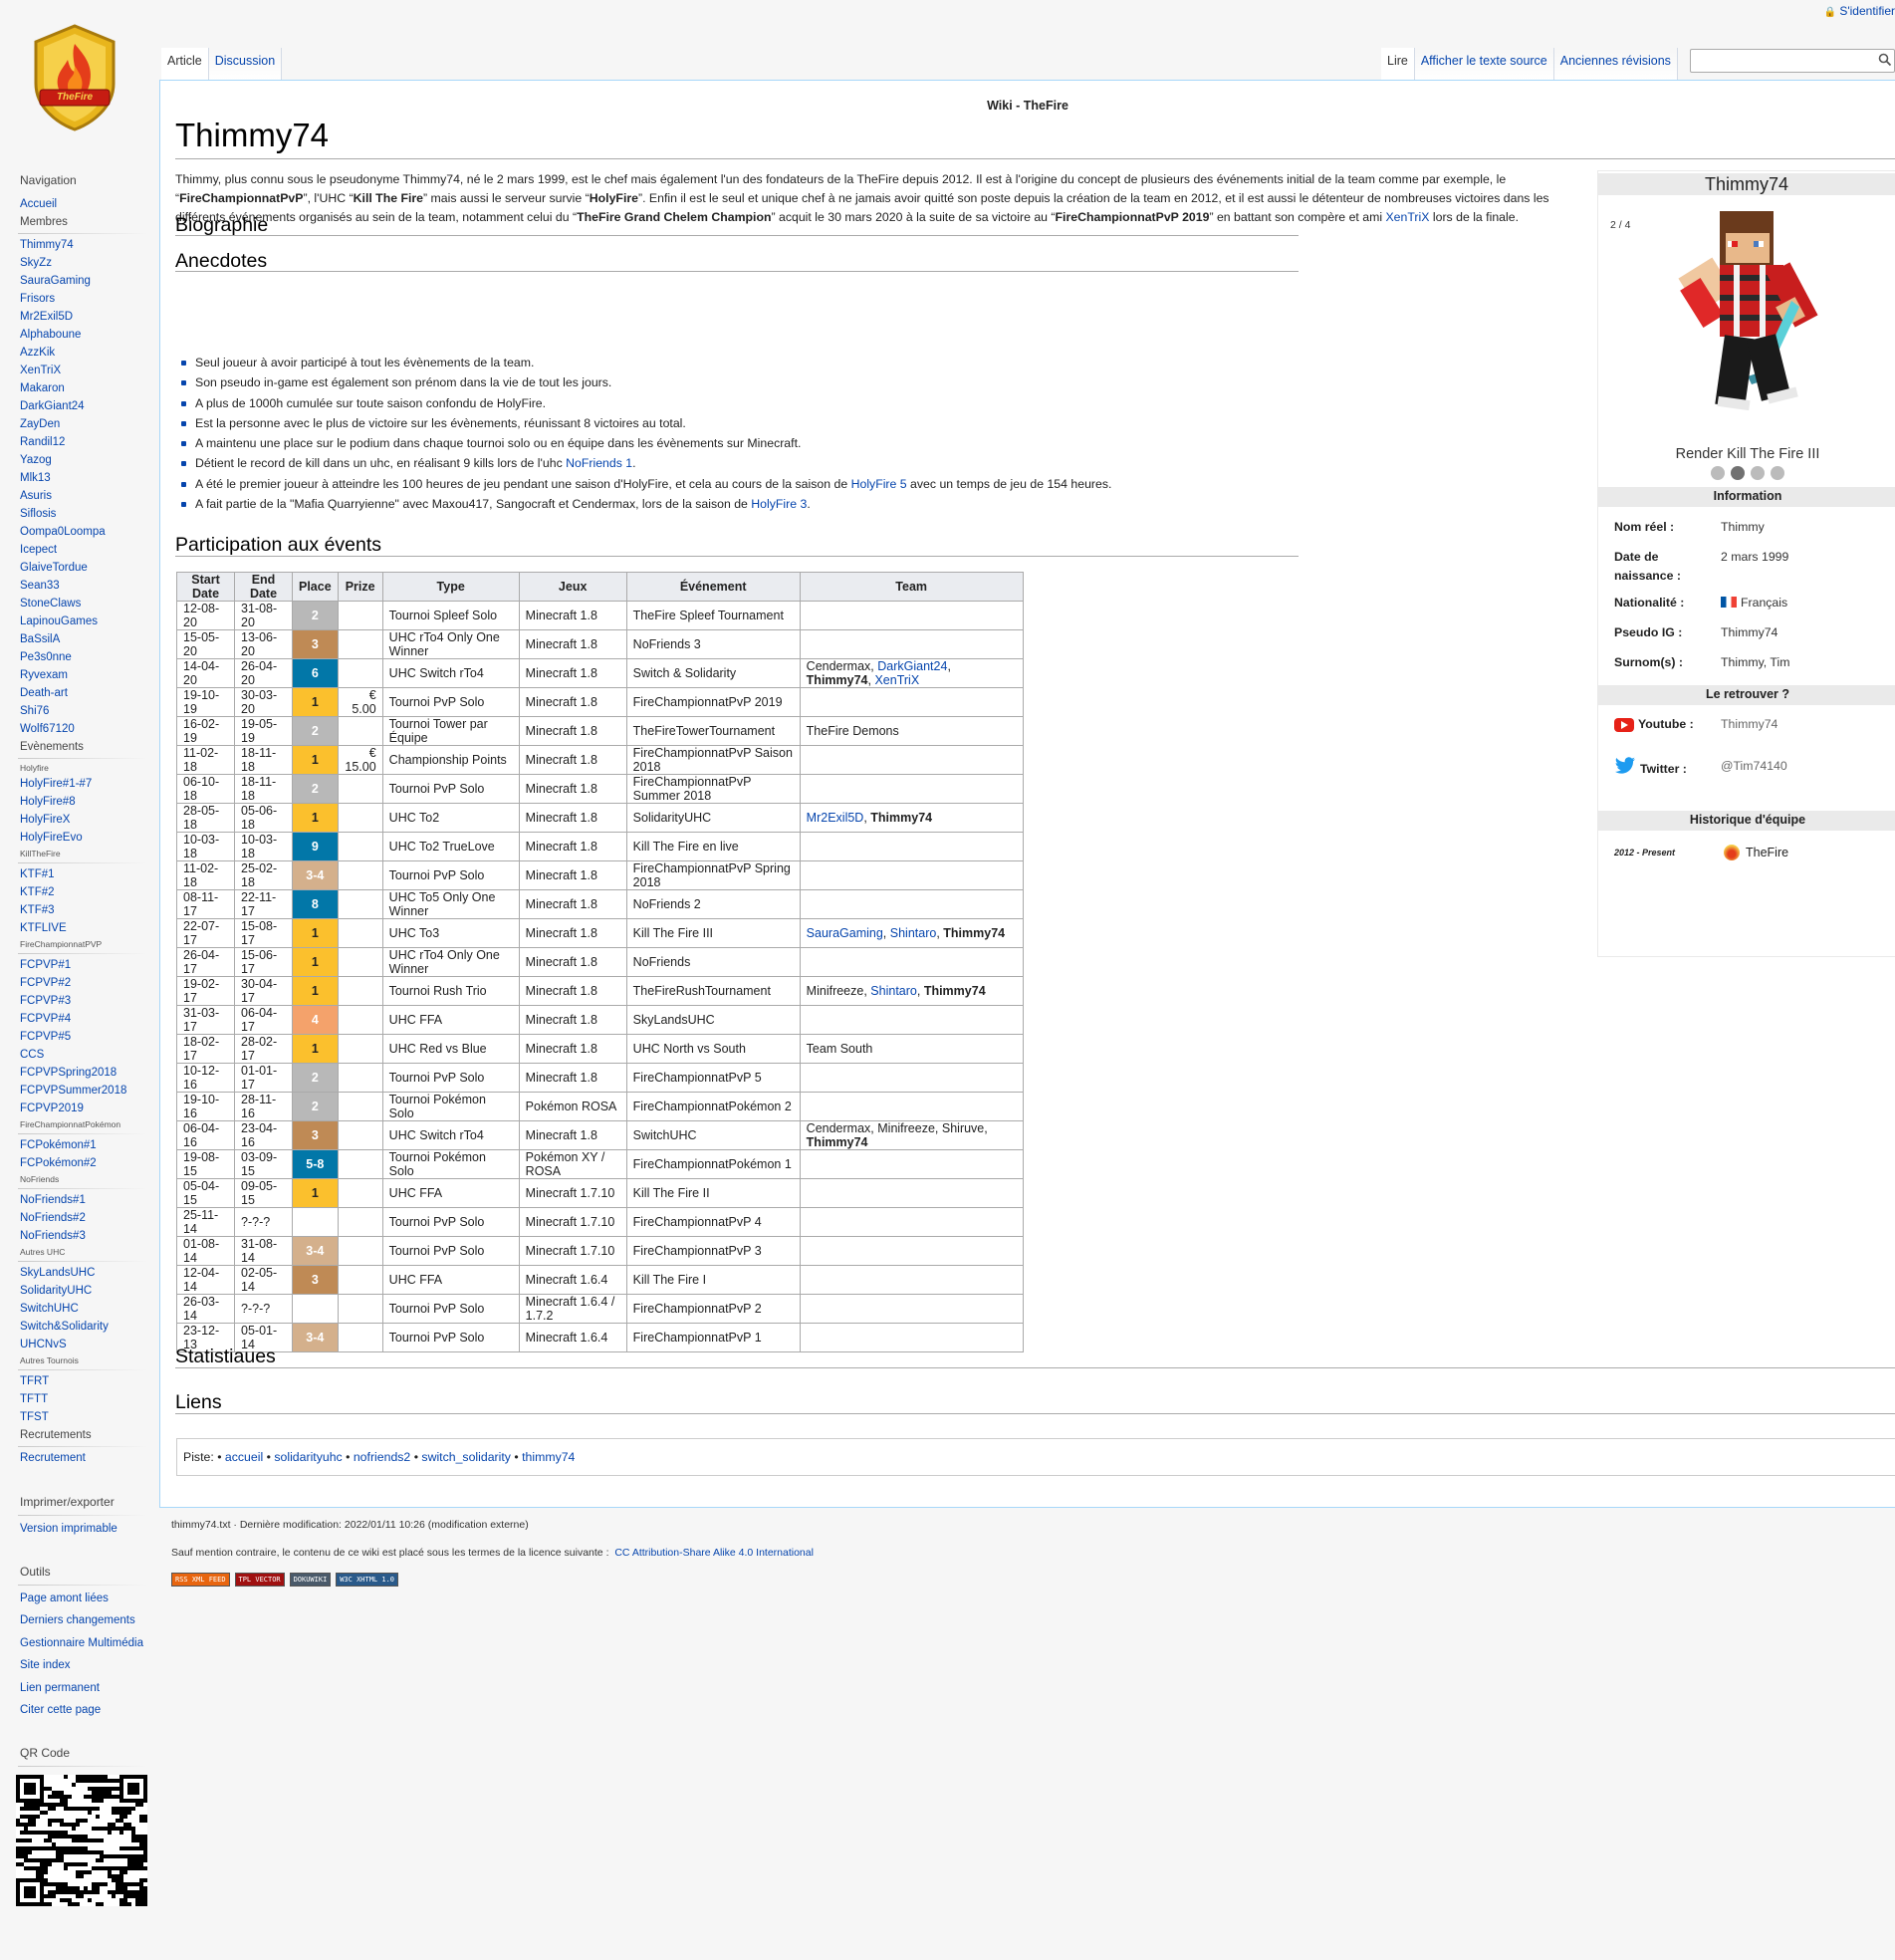 Image resolution: width=1895 pixels, height=1960 pixels. Describe the element at coordinates (79, 81) in the screenshot. I see `site-logo: TheFire` at that location.